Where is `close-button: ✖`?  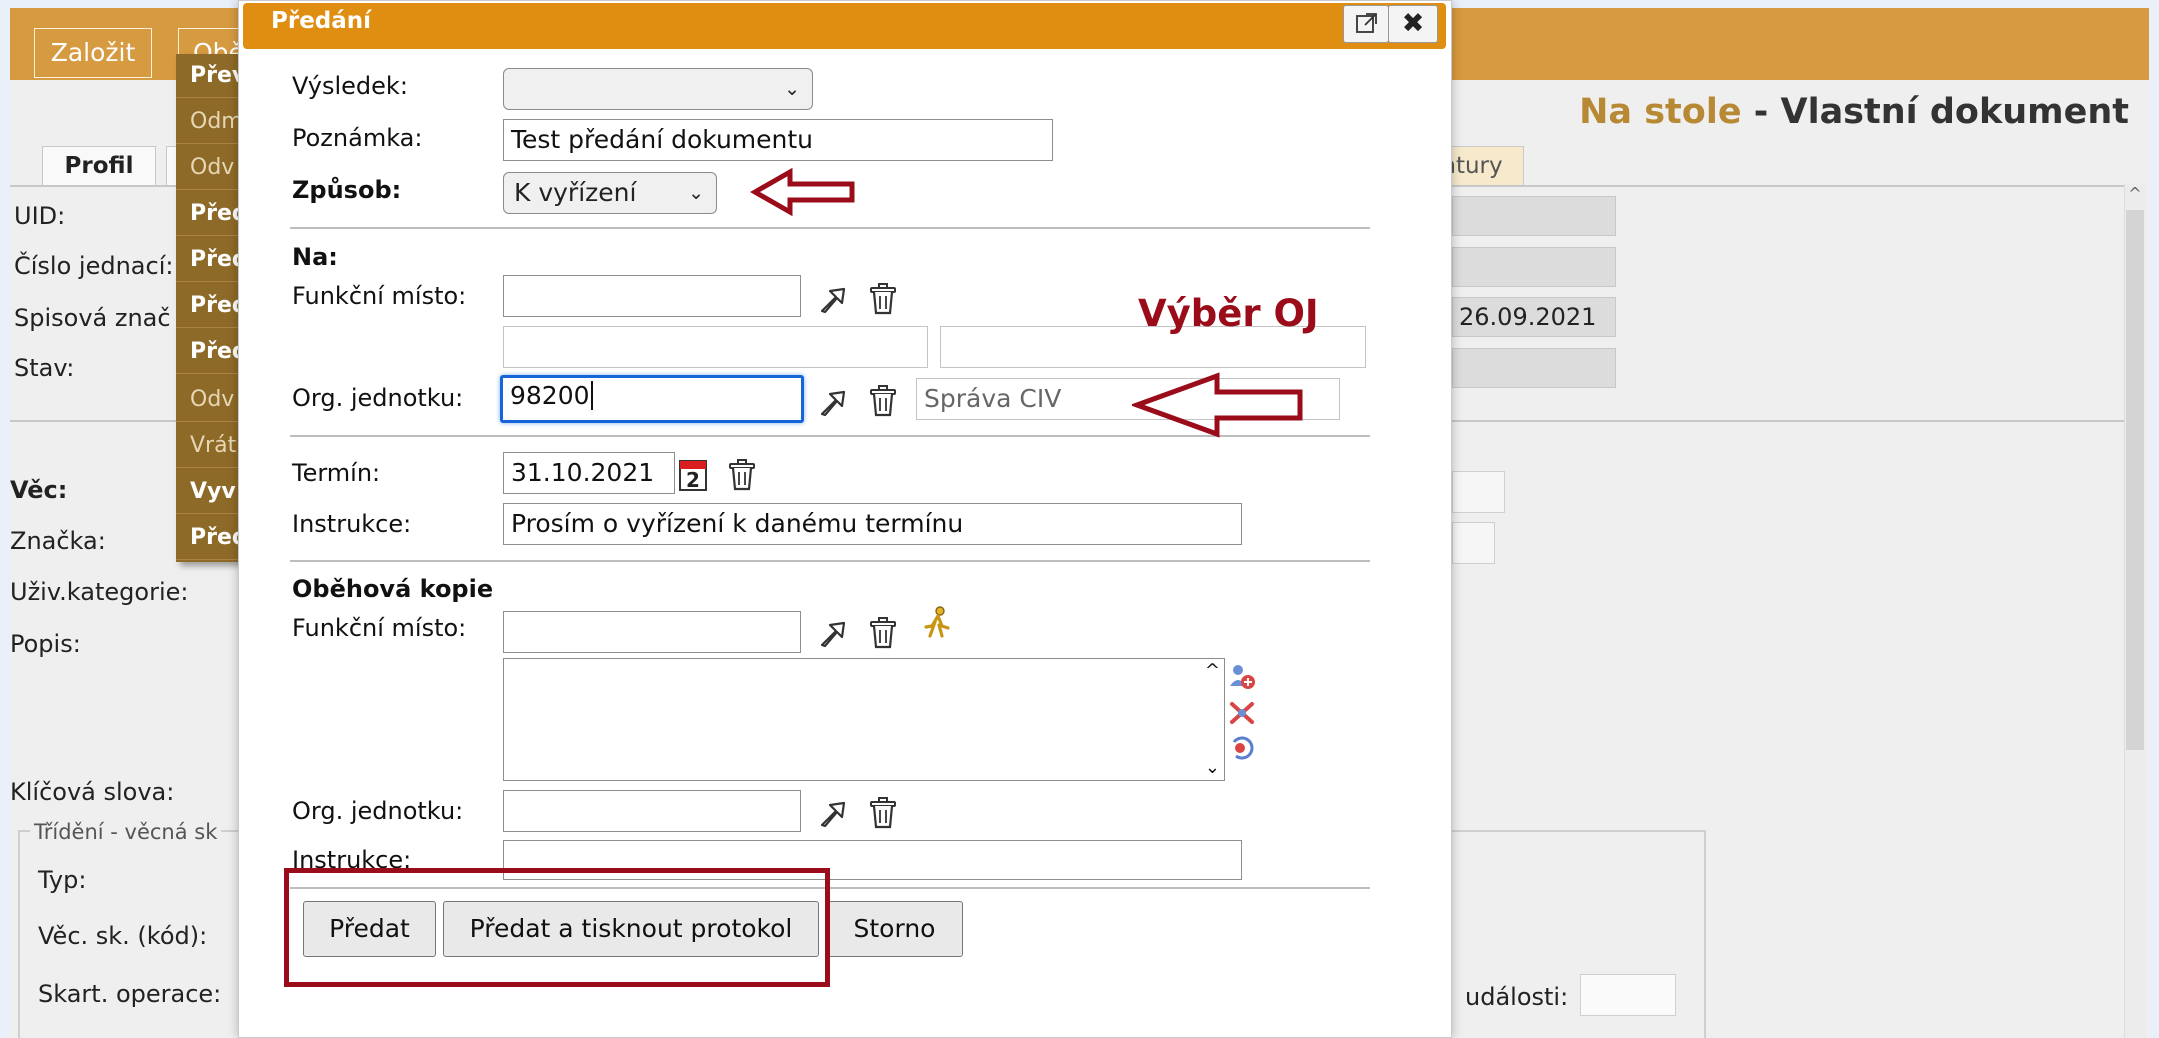 close-button: ✖ is located at coordinates (1413, 24).